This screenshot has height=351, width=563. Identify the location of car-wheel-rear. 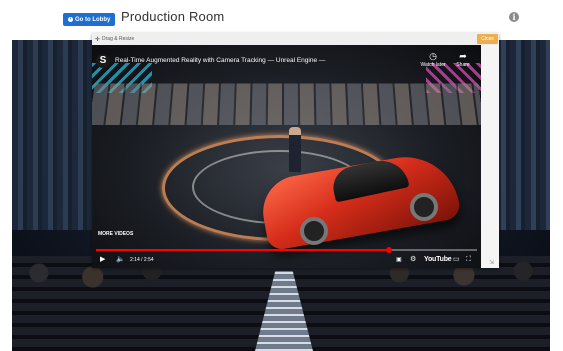
(424, 207).